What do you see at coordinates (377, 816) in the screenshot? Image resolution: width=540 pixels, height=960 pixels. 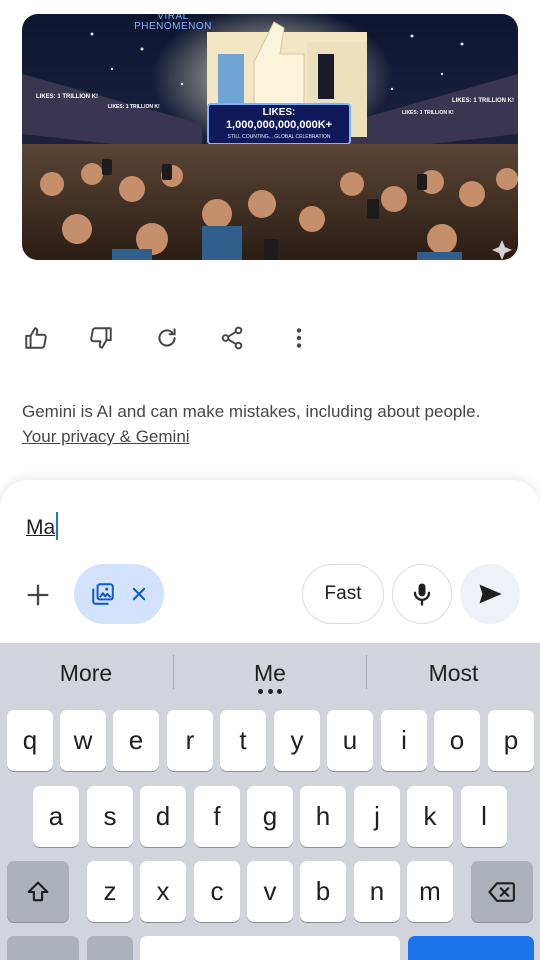 I see `key-j: j` at bounding box center [377, 816].